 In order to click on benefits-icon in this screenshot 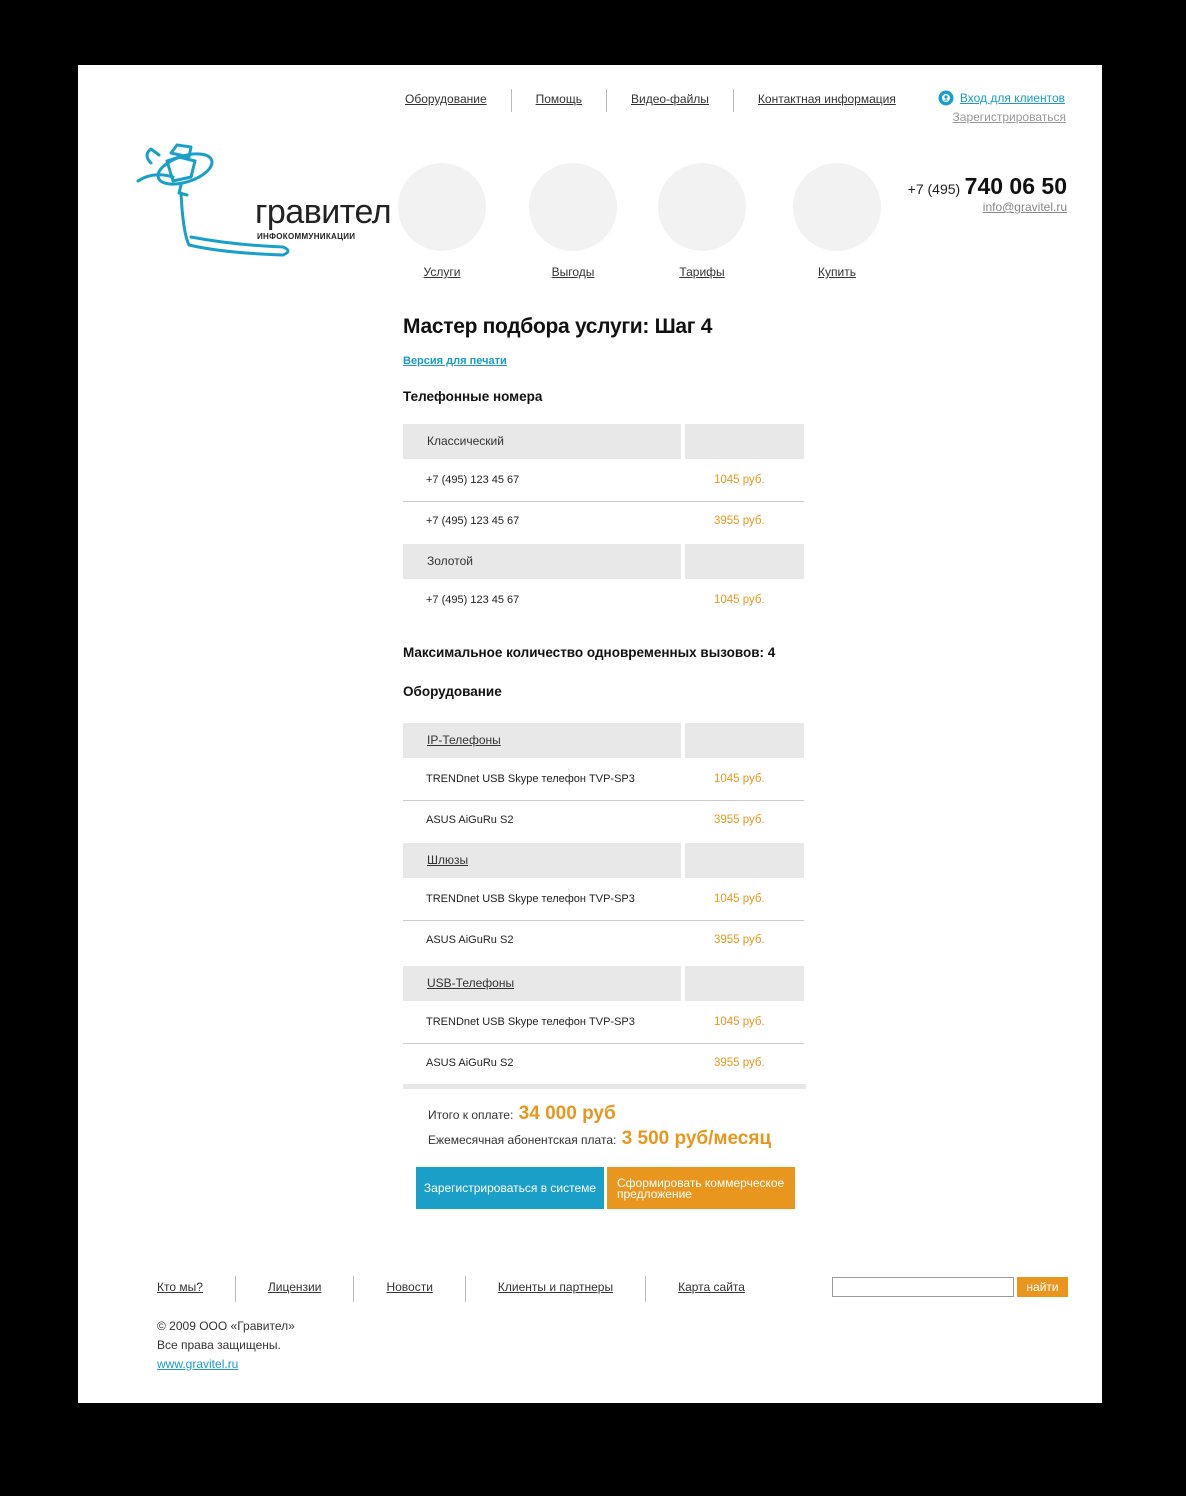, I will do `click(573, 207)`.